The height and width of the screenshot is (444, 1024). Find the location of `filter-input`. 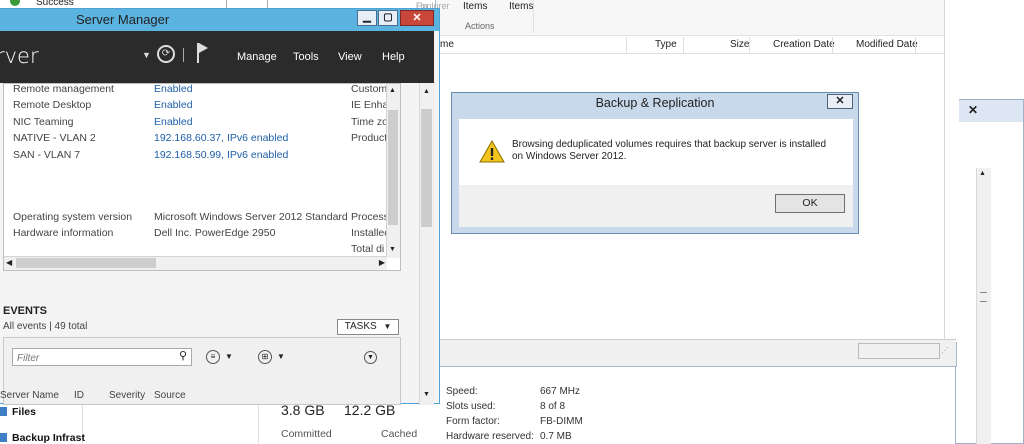

filter-input is located at coordinates (91, 358).